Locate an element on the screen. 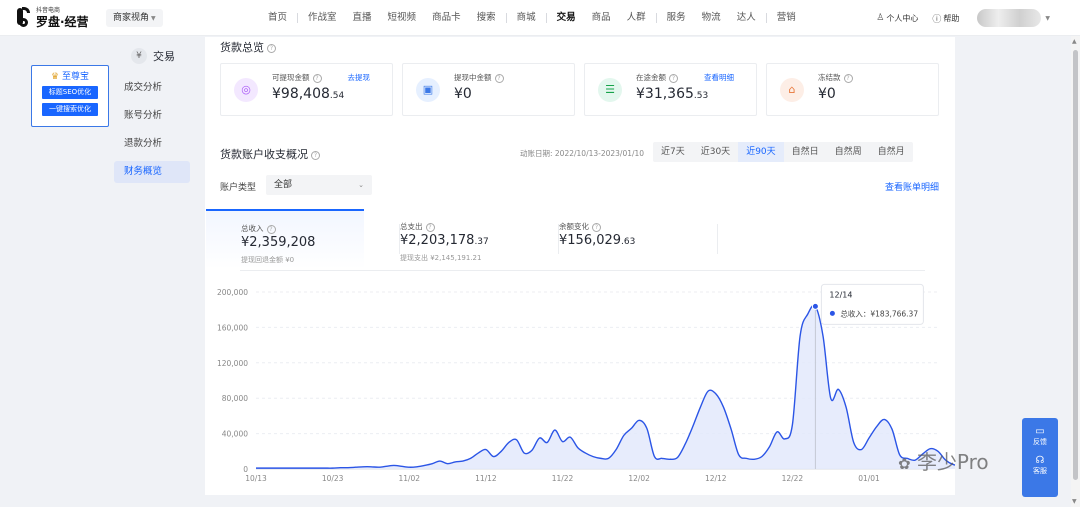  card-value: ¥31,365.53 is located at coordinates (672, 94).